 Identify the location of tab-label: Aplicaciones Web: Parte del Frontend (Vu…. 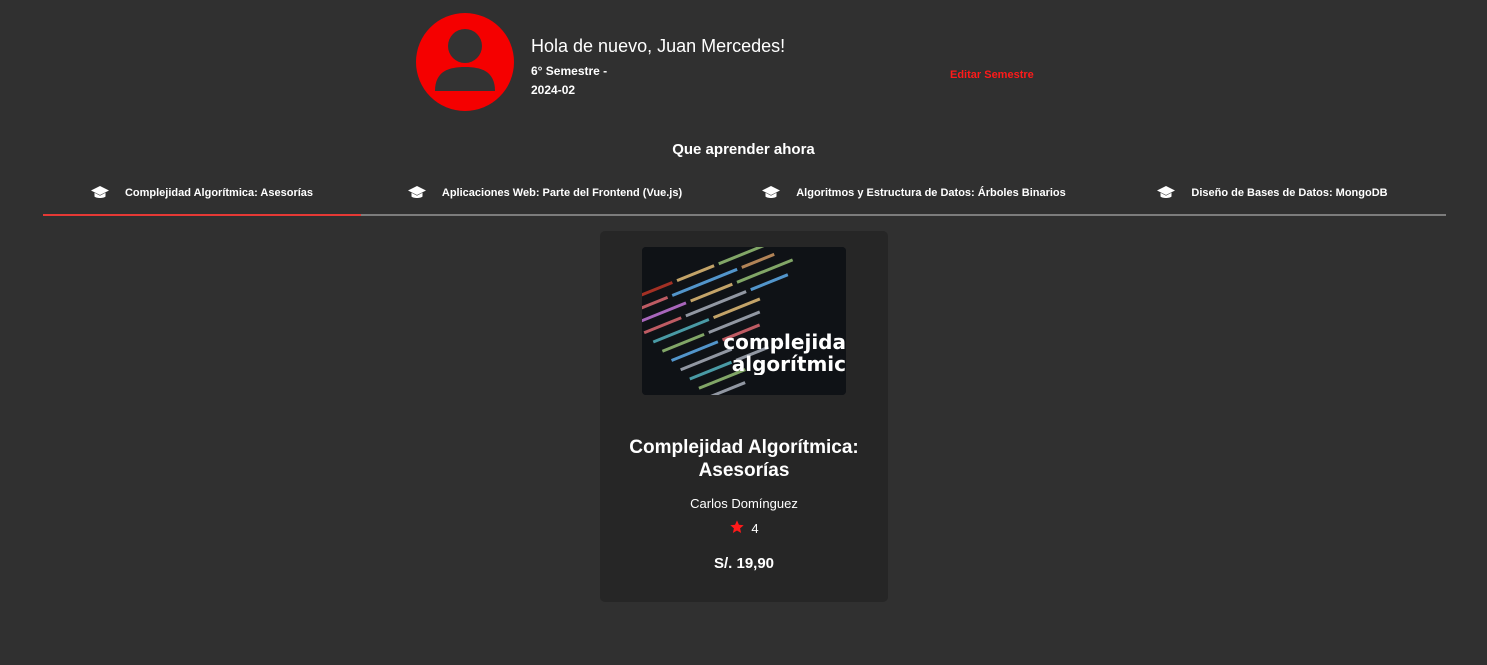
(562, 193).